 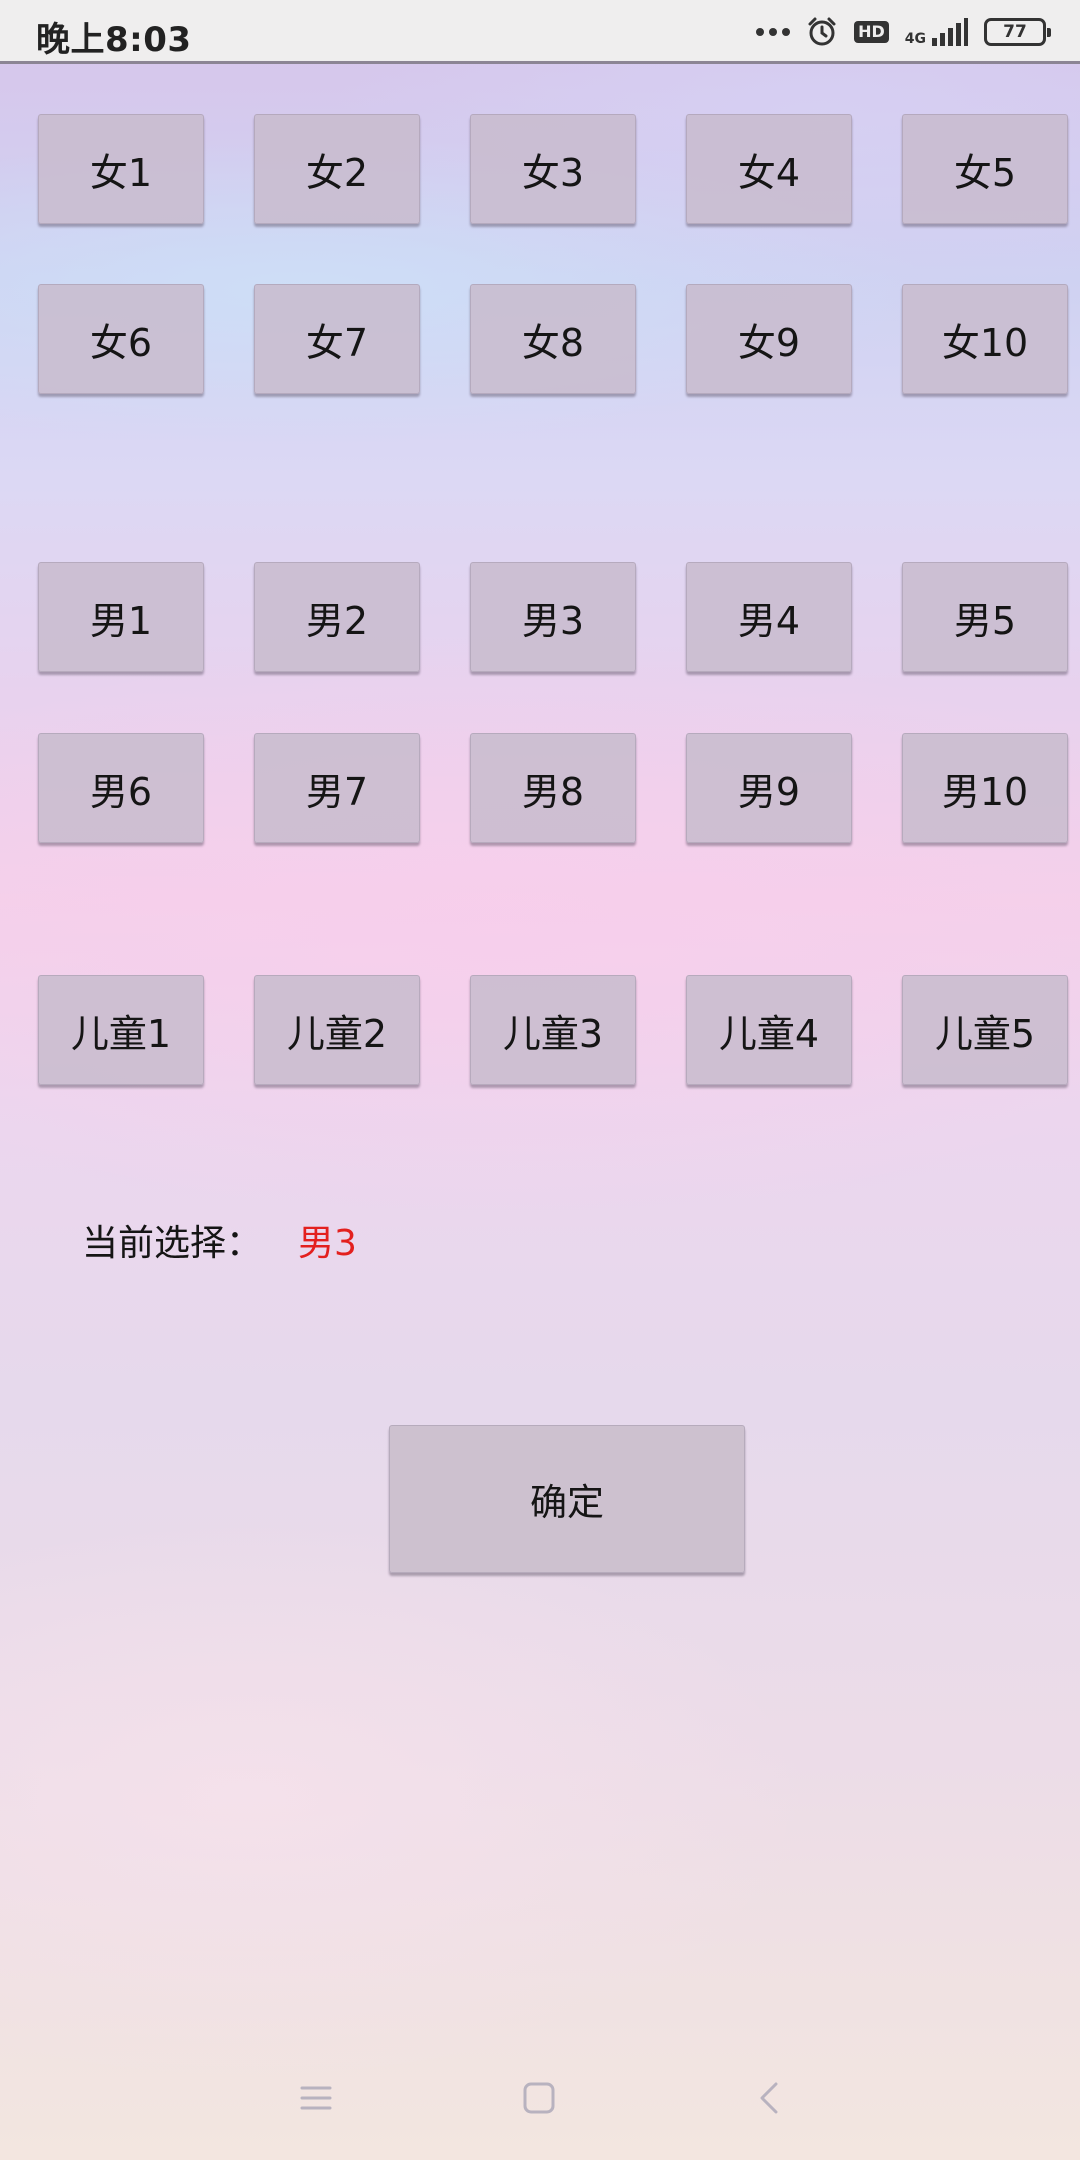 I want to click on male-button-8: 男8, so click(x=553, y=788).